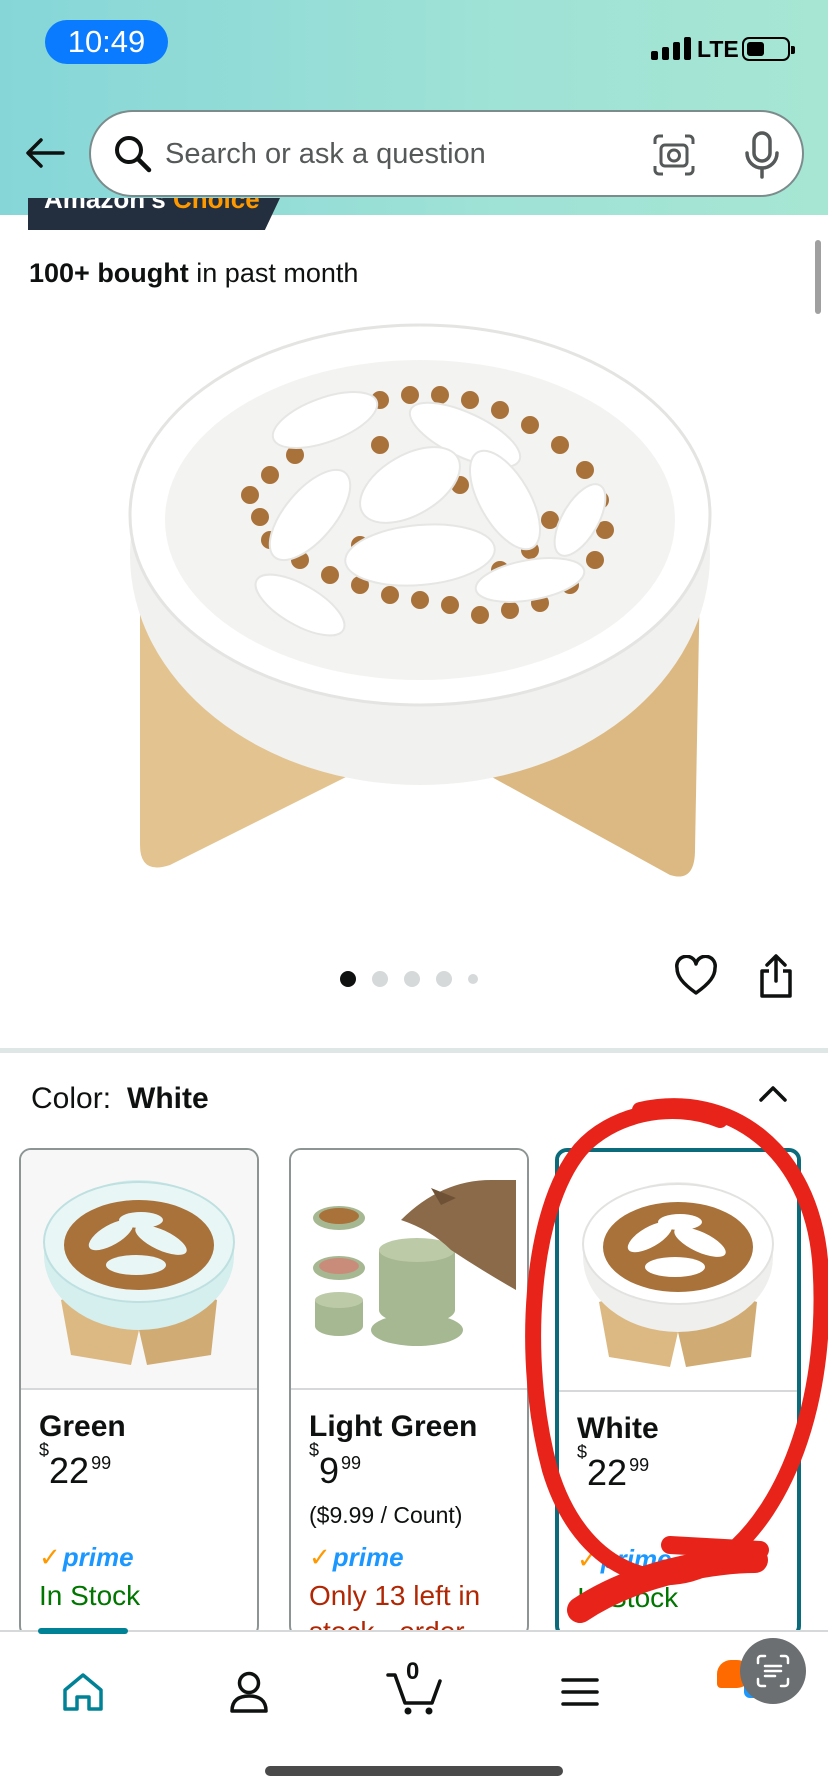 The height and width of the screenshot is (1792, 828). I want to click on live-text-scan-button, so click(773, 1671).